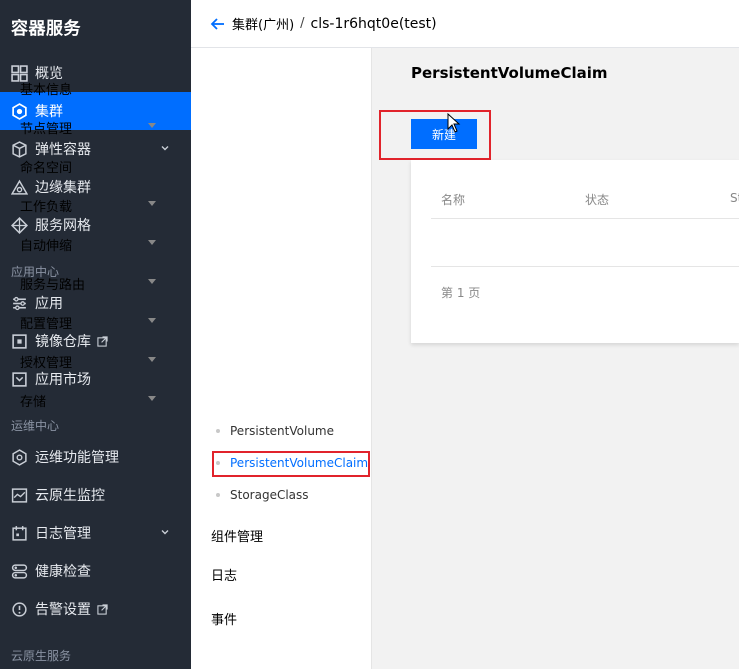 The width and height of the screenshot is (739, 669). Describe the element at coordinates (46, 324) in the screenshot. I see `submenu-label: 配置管理` at that location.